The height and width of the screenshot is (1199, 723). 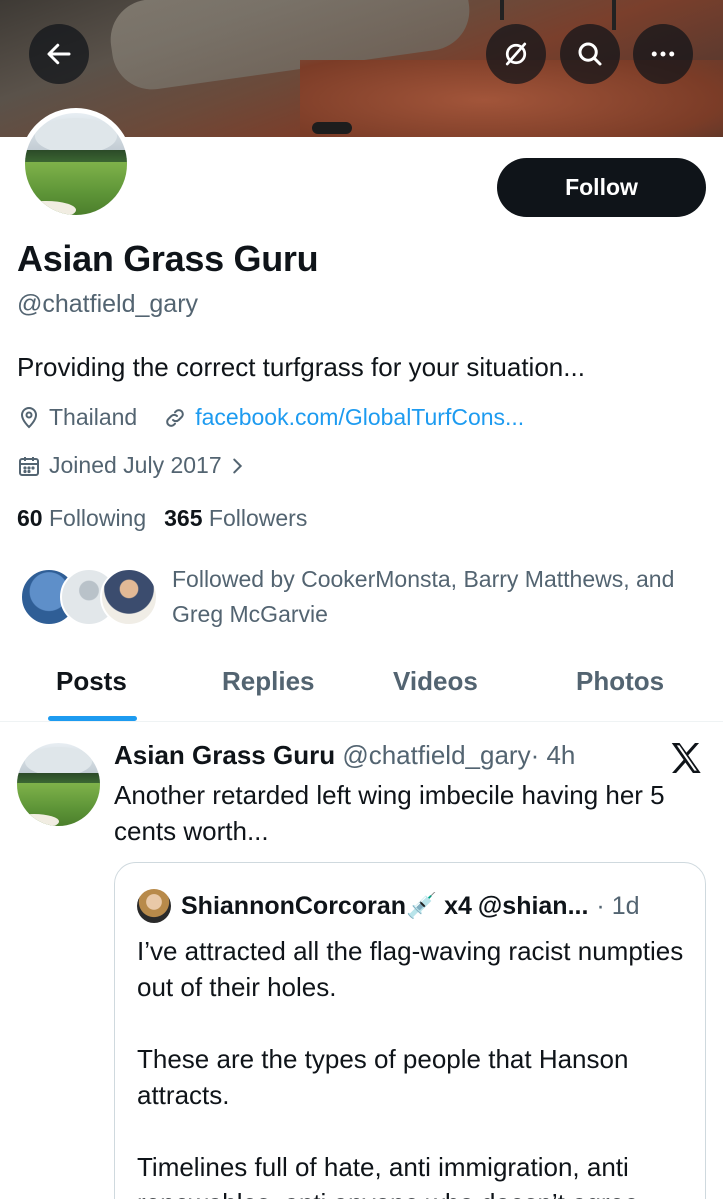 I want to click on location-pin-icon, so click(x=29, y=417).